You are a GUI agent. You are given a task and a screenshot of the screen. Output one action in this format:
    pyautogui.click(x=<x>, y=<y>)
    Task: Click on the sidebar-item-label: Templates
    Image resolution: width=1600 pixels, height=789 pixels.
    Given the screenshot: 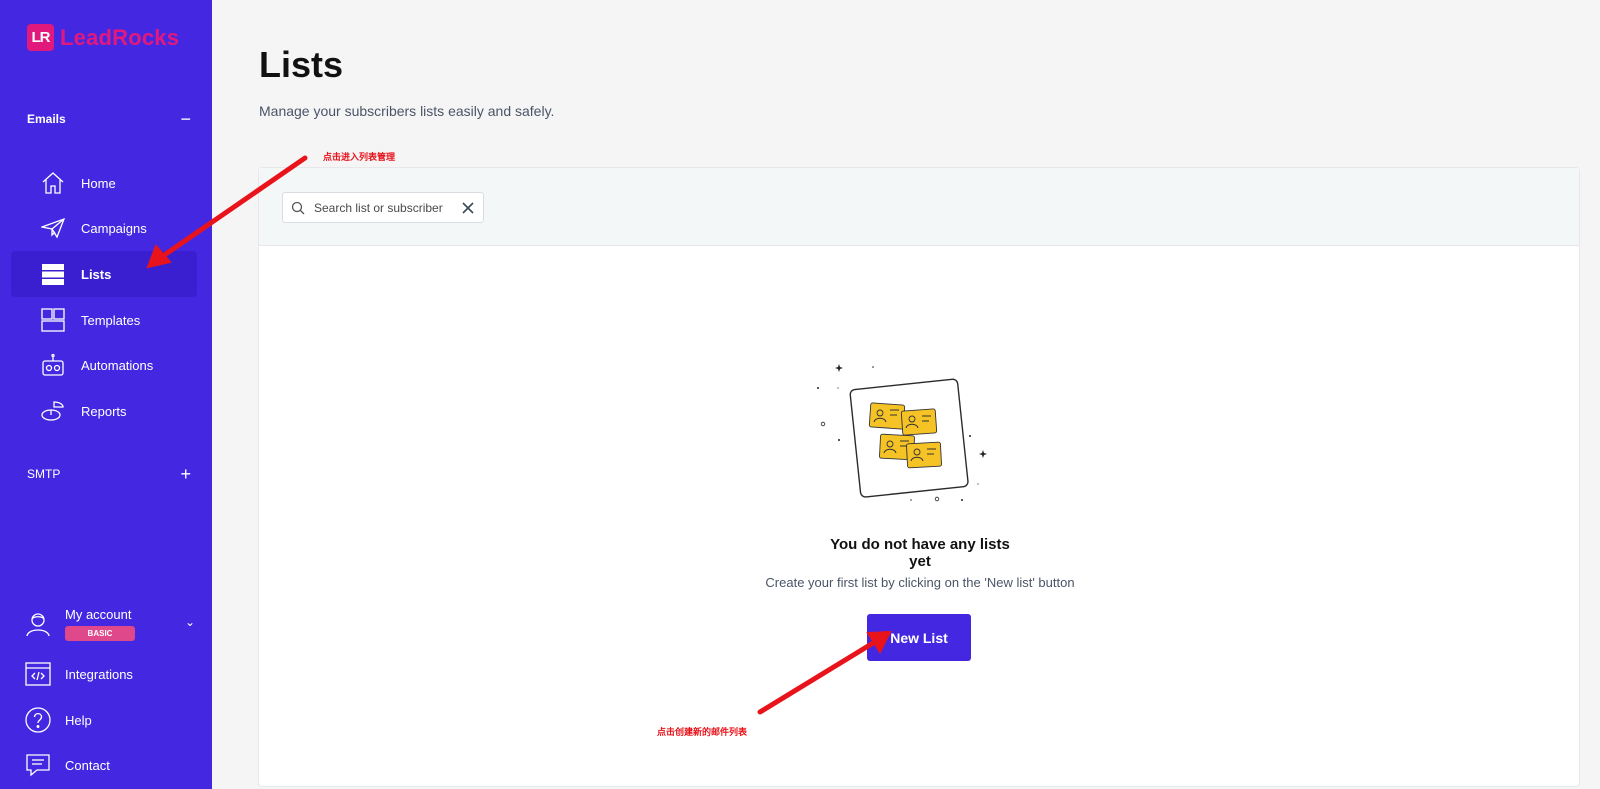 What is the action you would take?
    pyautogui.click(x=111, y=320)
    